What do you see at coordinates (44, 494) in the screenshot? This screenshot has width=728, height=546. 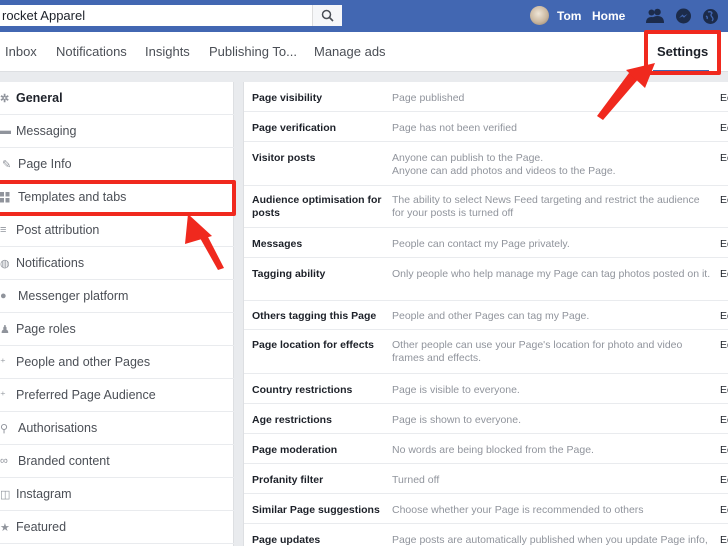 I see `sidebar-item-label: Instagram` at bounding box center [44, 494].